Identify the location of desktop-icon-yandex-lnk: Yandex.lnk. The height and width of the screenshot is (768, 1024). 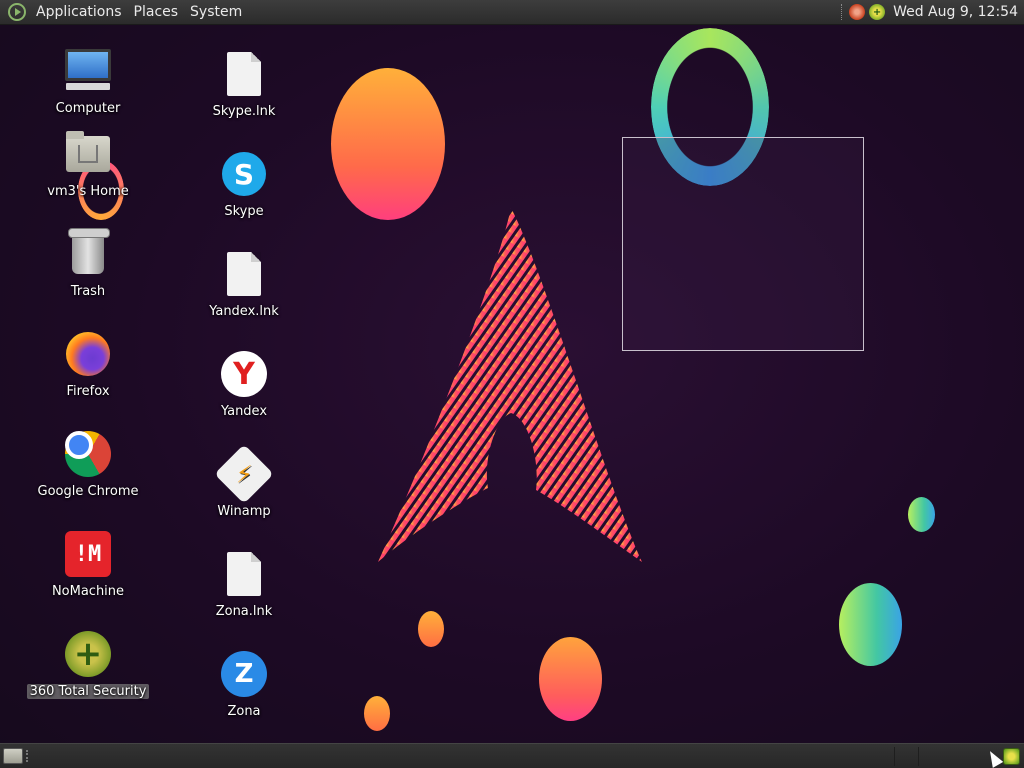
(244, 293).